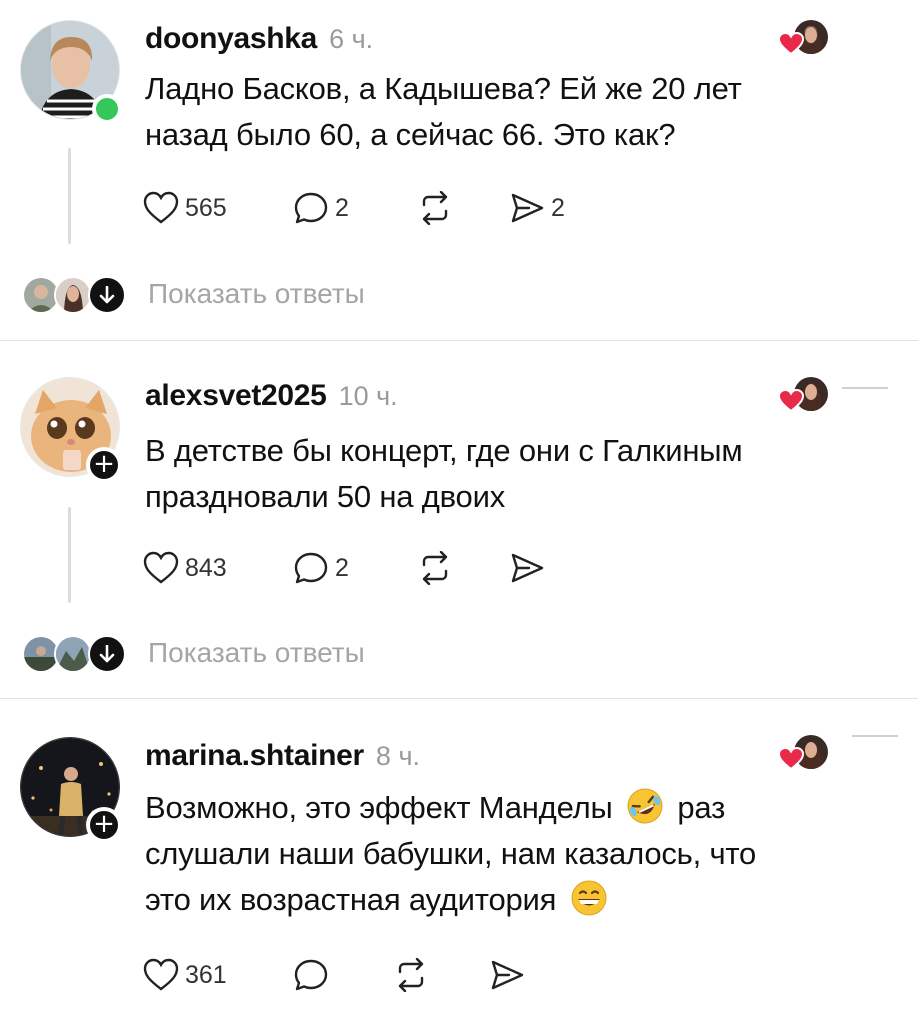  I want to click on post-text-line: слушали наши бабушки, нам казалось, что, so click(451, 853).